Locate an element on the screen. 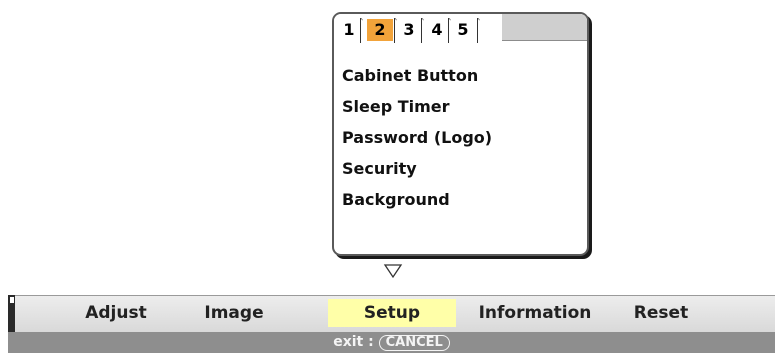 Image resolution: width=775 pixels, height=353 pixels. exit-hint-label: exit : is located at coordinates (356, 342).